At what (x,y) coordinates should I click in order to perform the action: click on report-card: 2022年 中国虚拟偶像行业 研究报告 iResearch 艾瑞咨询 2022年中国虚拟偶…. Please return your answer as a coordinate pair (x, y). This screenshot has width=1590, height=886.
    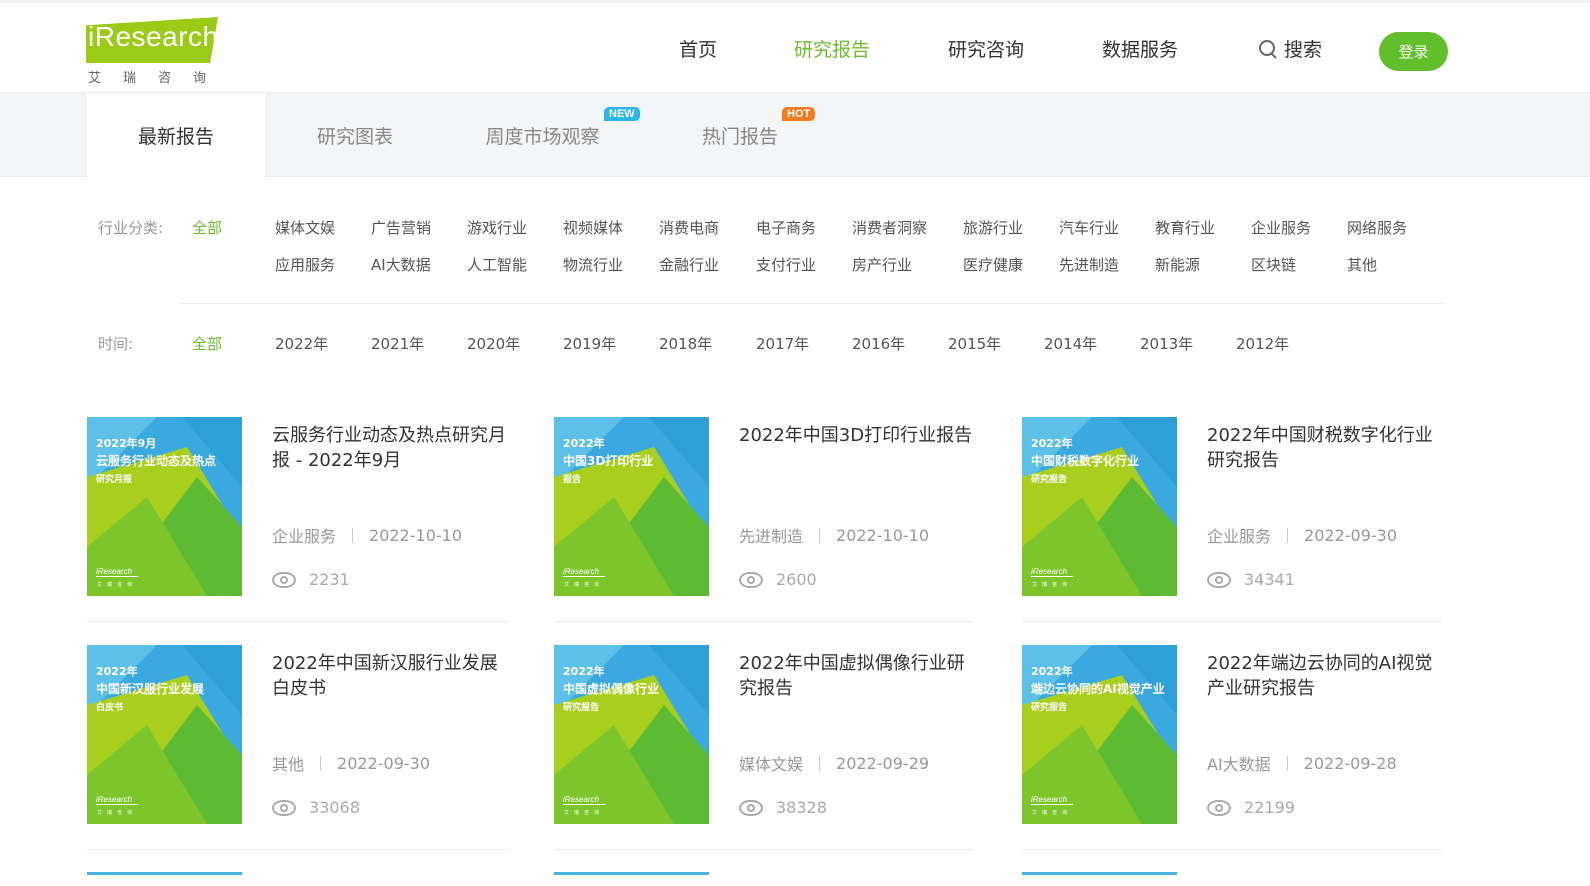
    Looking at the image, I should click on (764, 747).